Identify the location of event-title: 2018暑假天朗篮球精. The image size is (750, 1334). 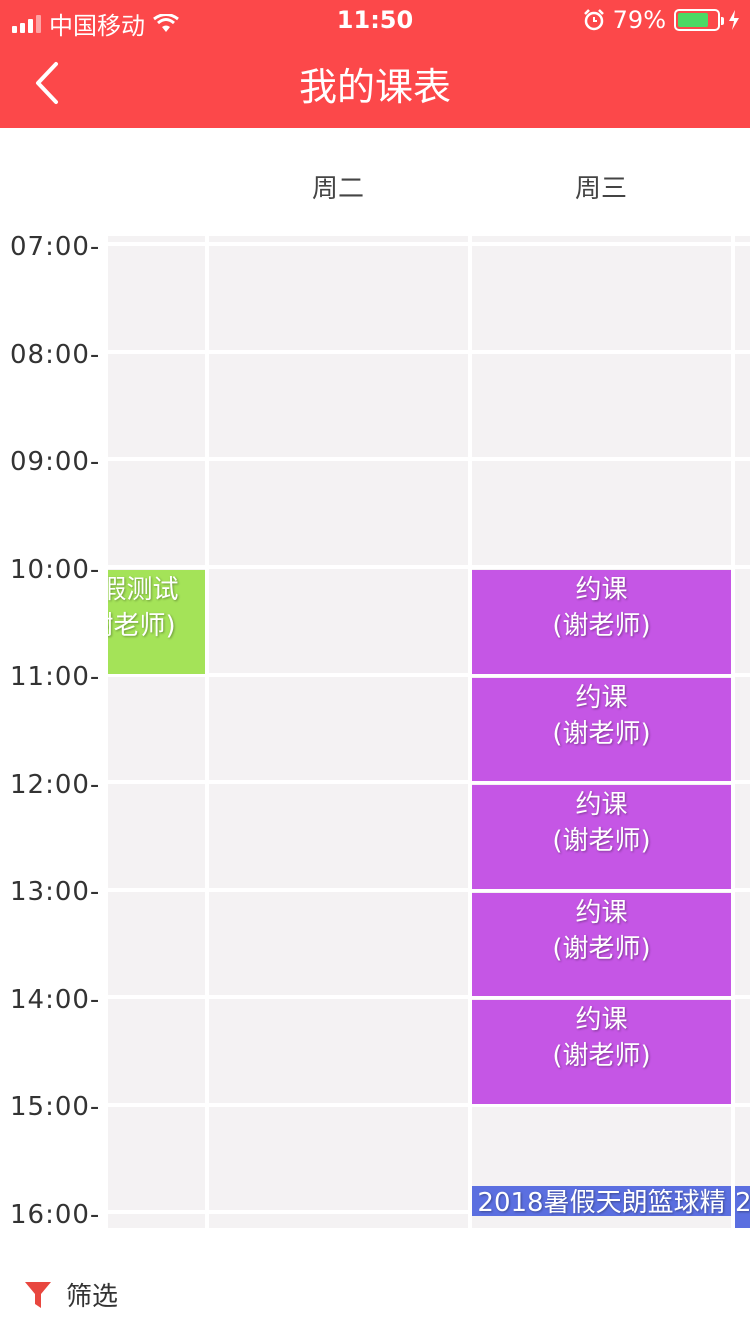
(601, 1202).